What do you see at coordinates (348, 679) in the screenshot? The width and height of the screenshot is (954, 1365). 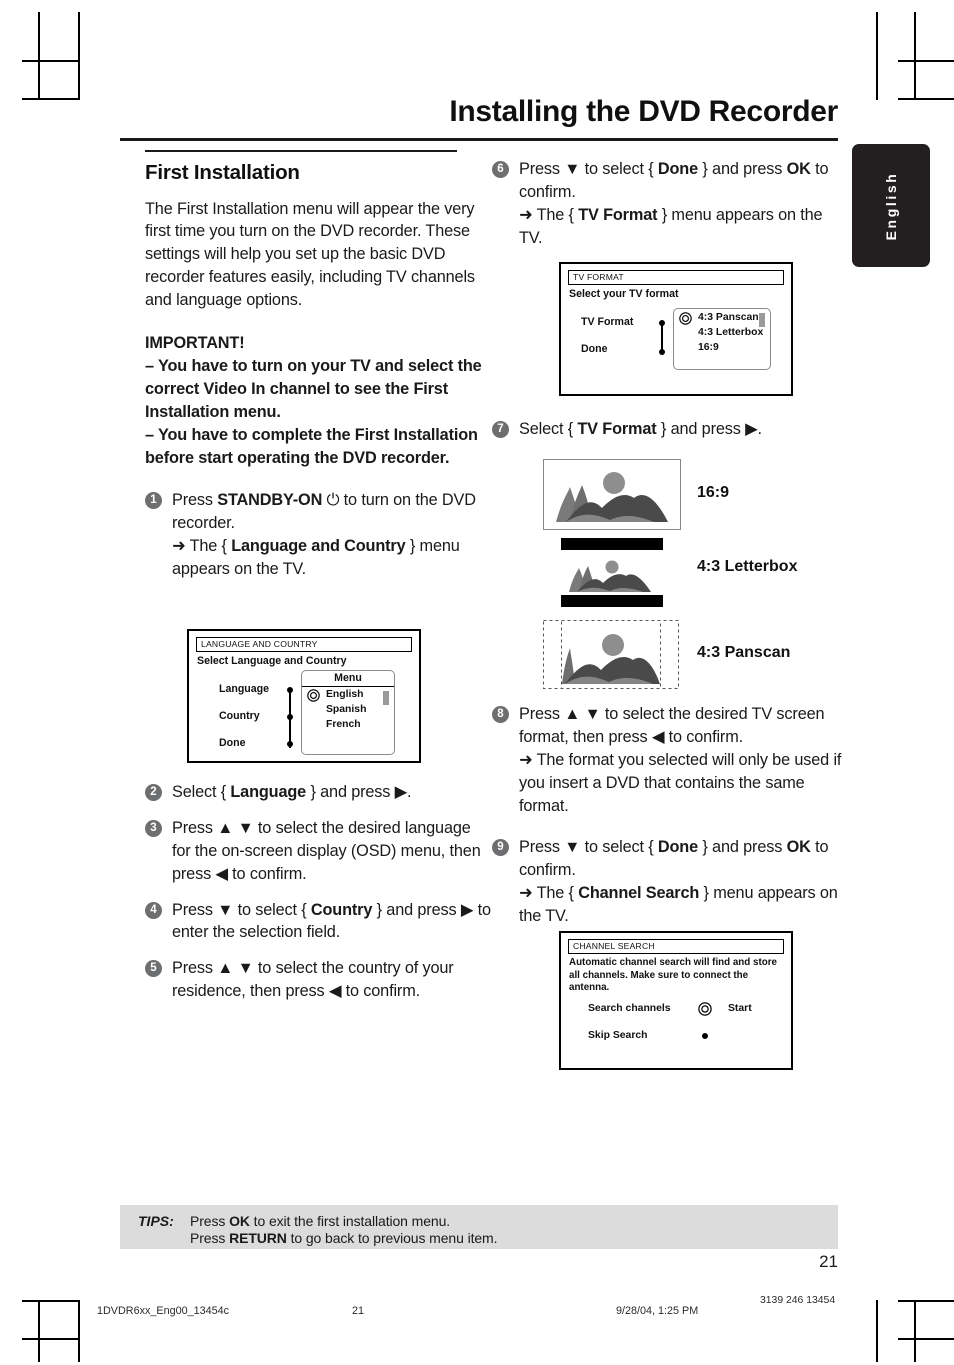 I see `osd-option-panel-header: Menu` at bounding box center [348, 679].